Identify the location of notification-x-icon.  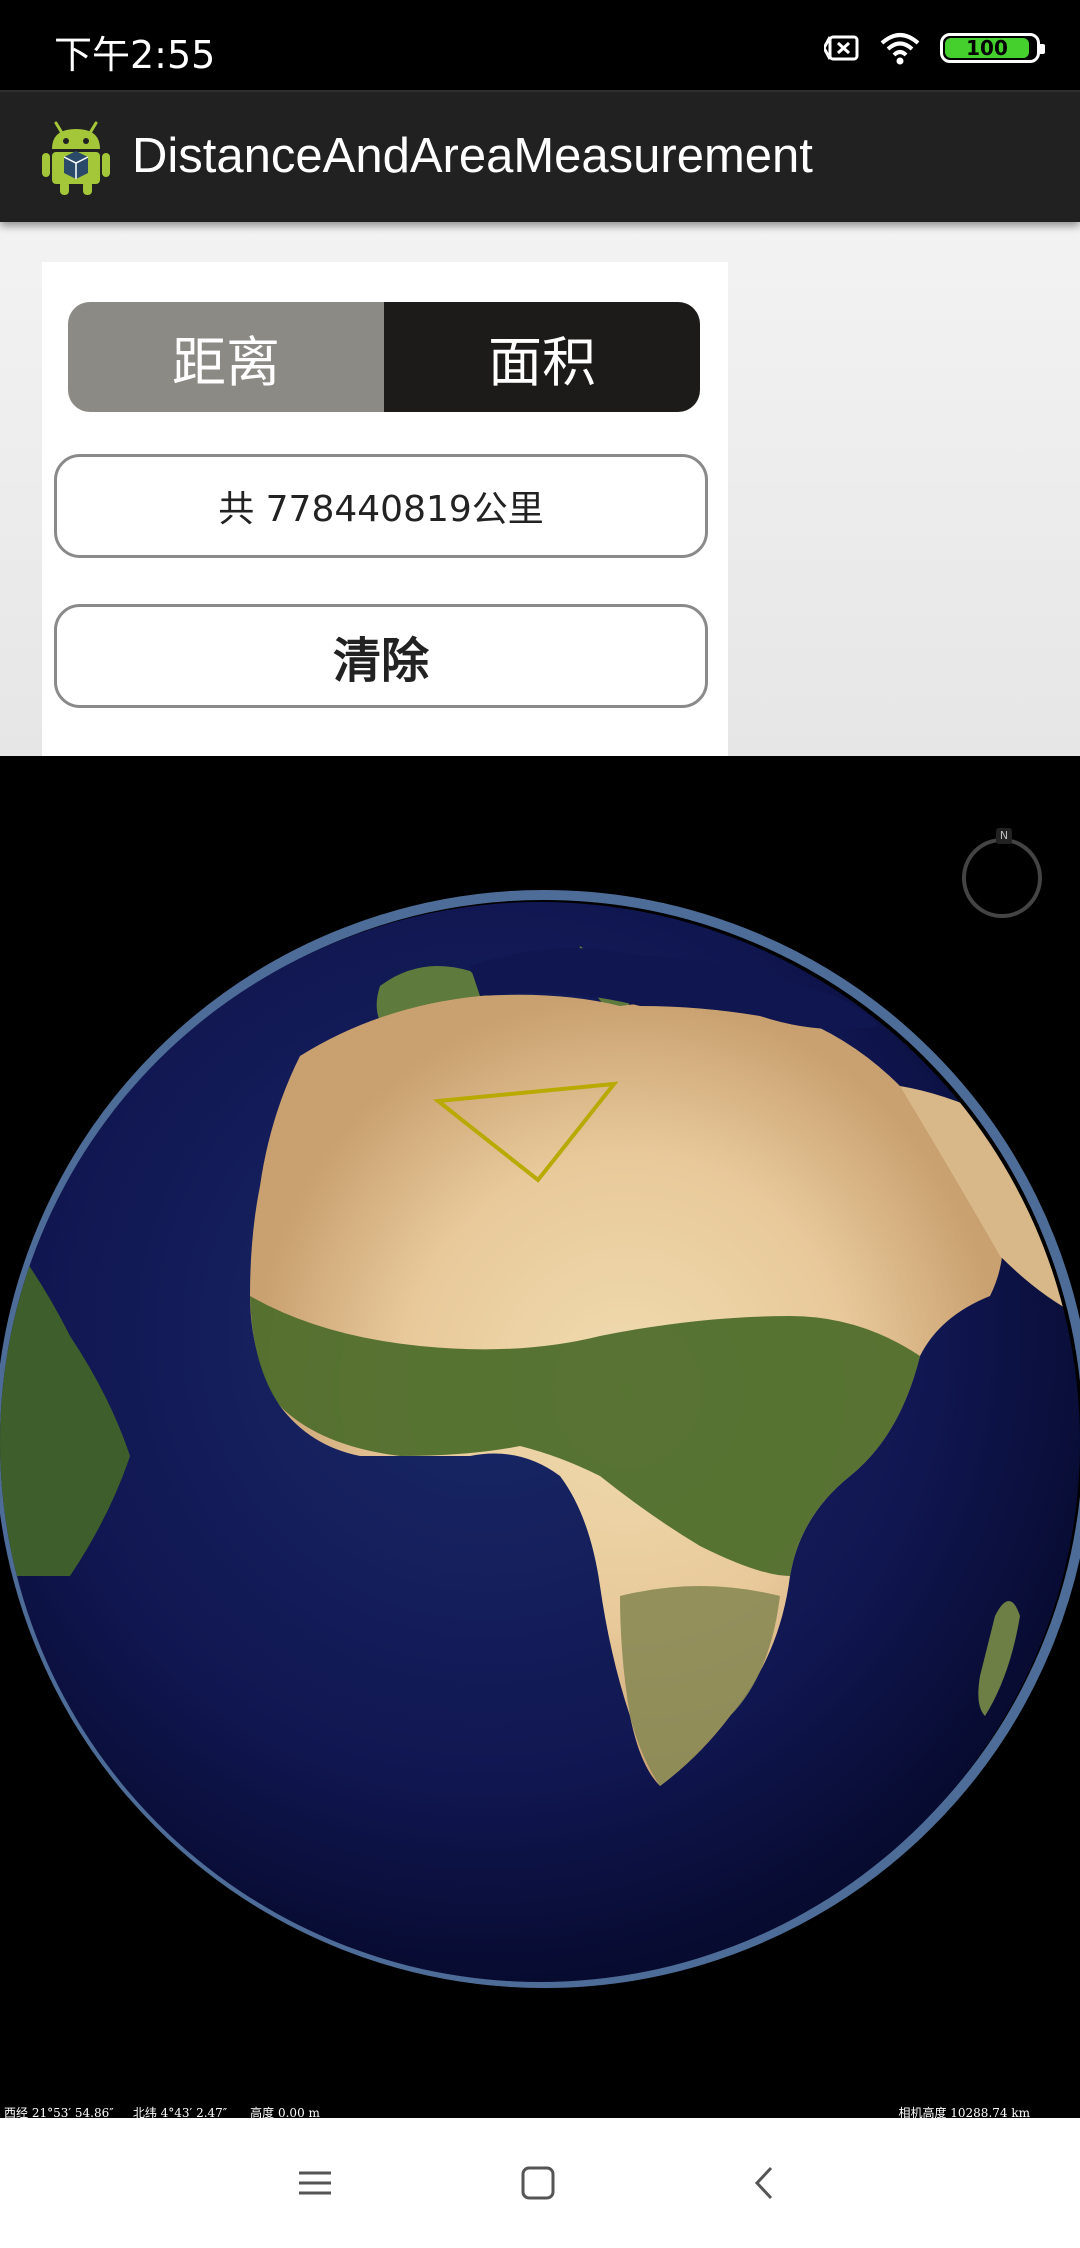
(841, 48).